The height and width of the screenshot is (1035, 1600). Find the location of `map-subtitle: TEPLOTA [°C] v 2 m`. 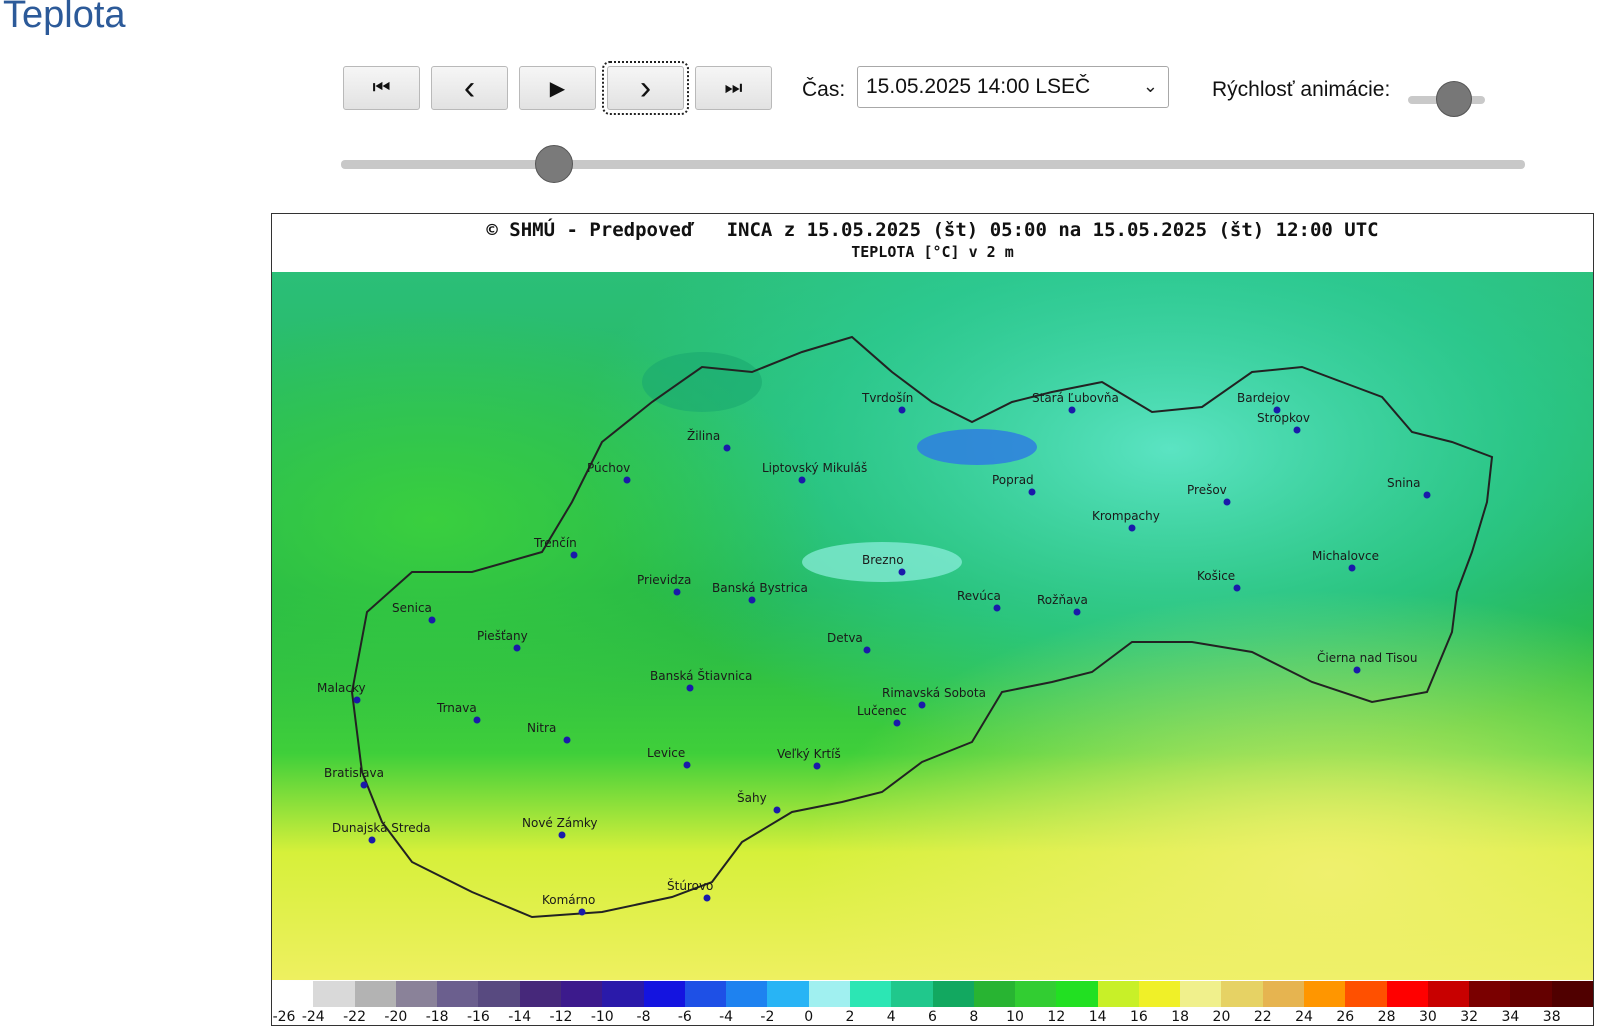

map-subtitle: TEPLOTA [°C] v 2 m is located at coordinates (932, 252).